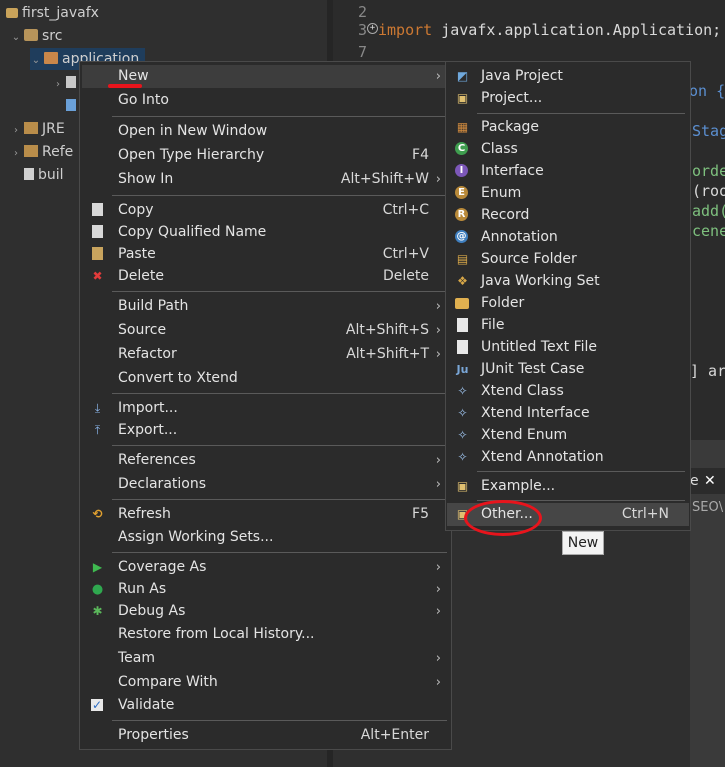 The width and height of the screenshot is (725, 767). I want to click on library-icon, so click(31, 128).